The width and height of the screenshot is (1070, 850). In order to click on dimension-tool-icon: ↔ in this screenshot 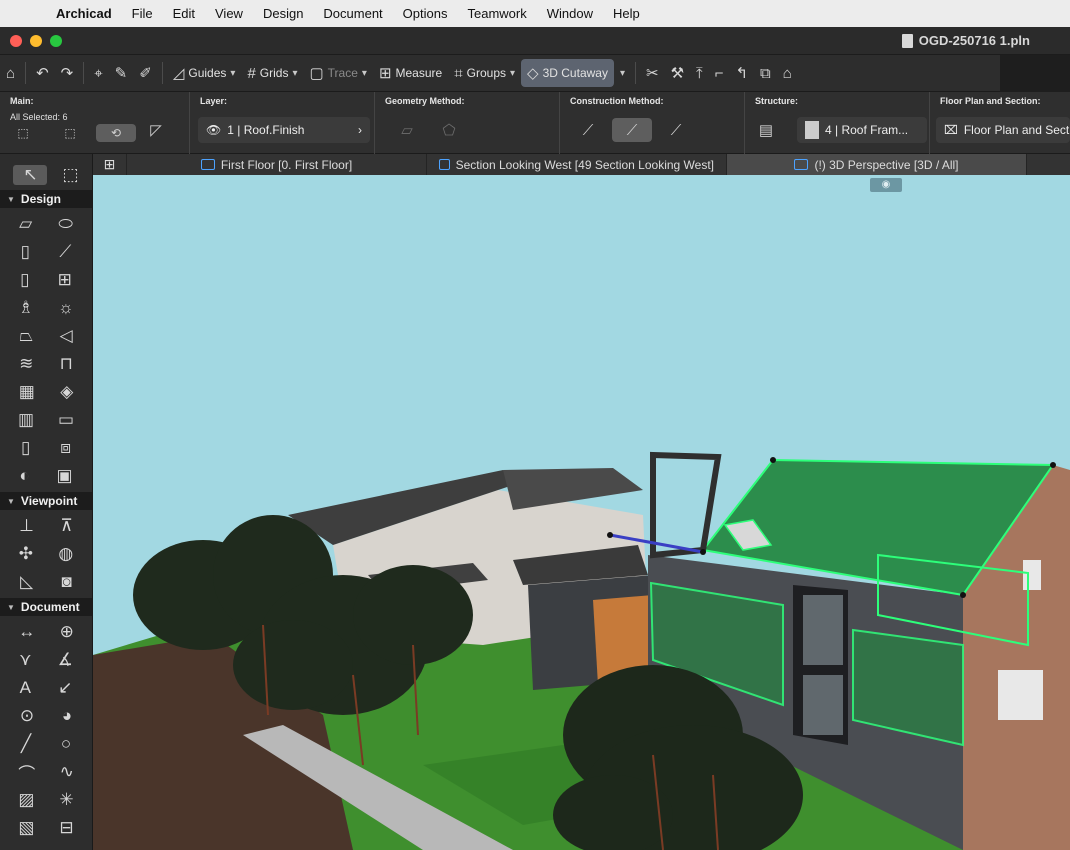, I will do `click(26, 632)`.